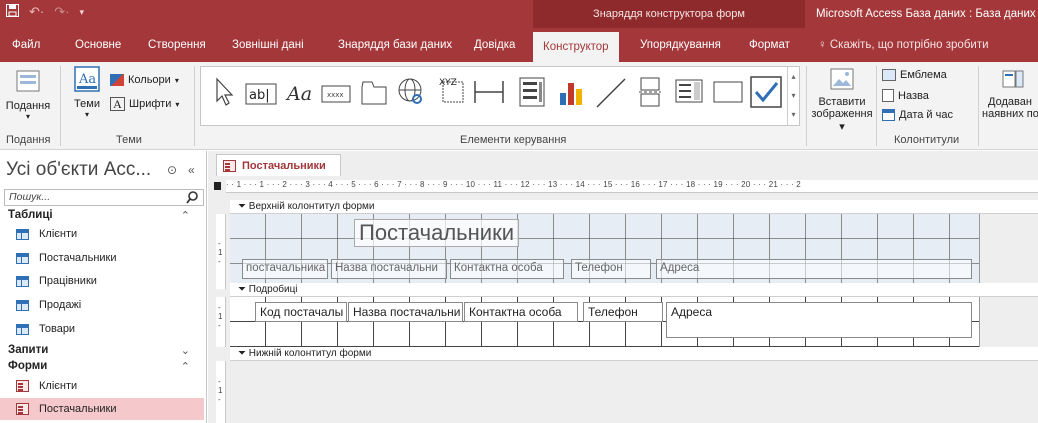 The height and width of the screenshot is (423, 1038). I want to click on tab-arrange: Упорядкування, so click(680, 45).